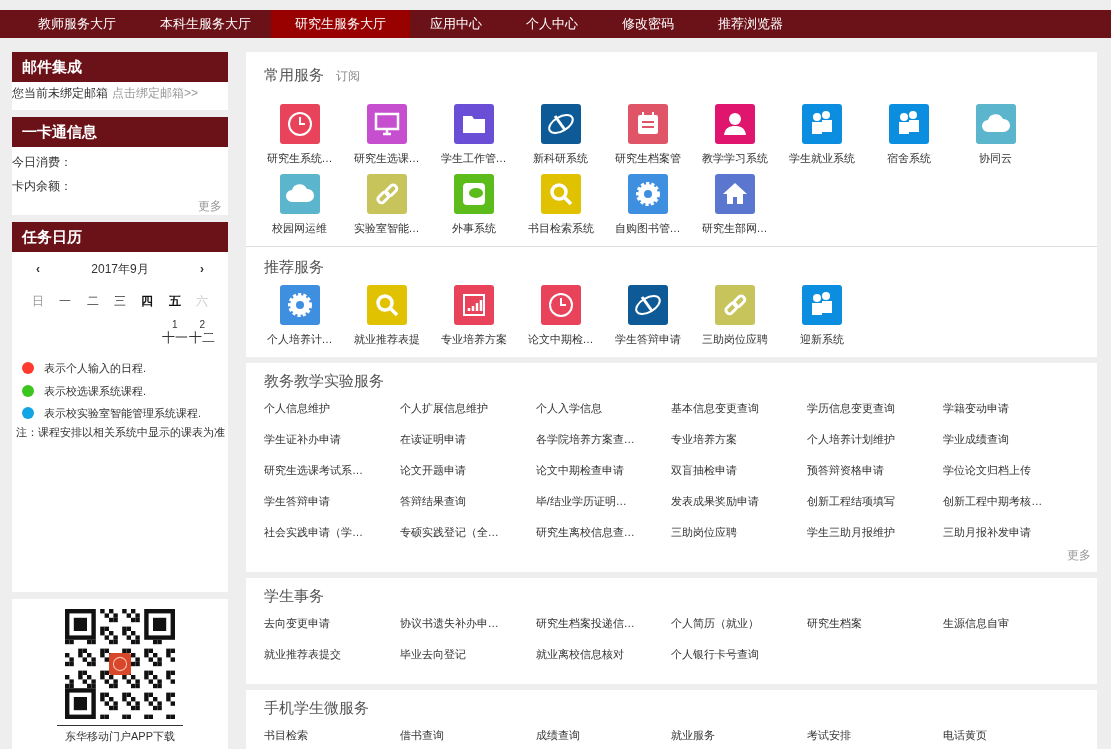 Image resolution: width=1111 pixels, height=749 pixels. Describe the element at coordinates (1011, 629) in the screenshot. I see `service-link: 生源信息自审` at that location.